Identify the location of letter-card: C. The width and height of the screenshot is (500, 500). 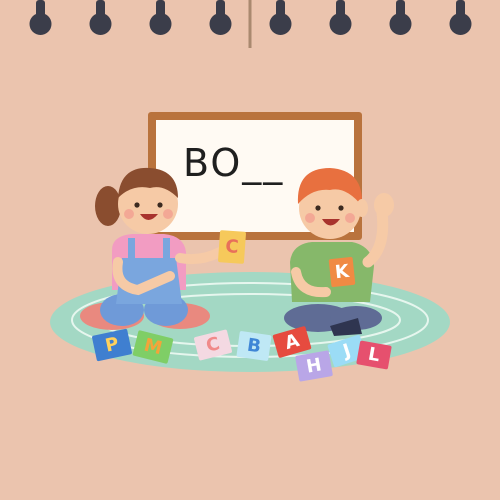
(232, 247).